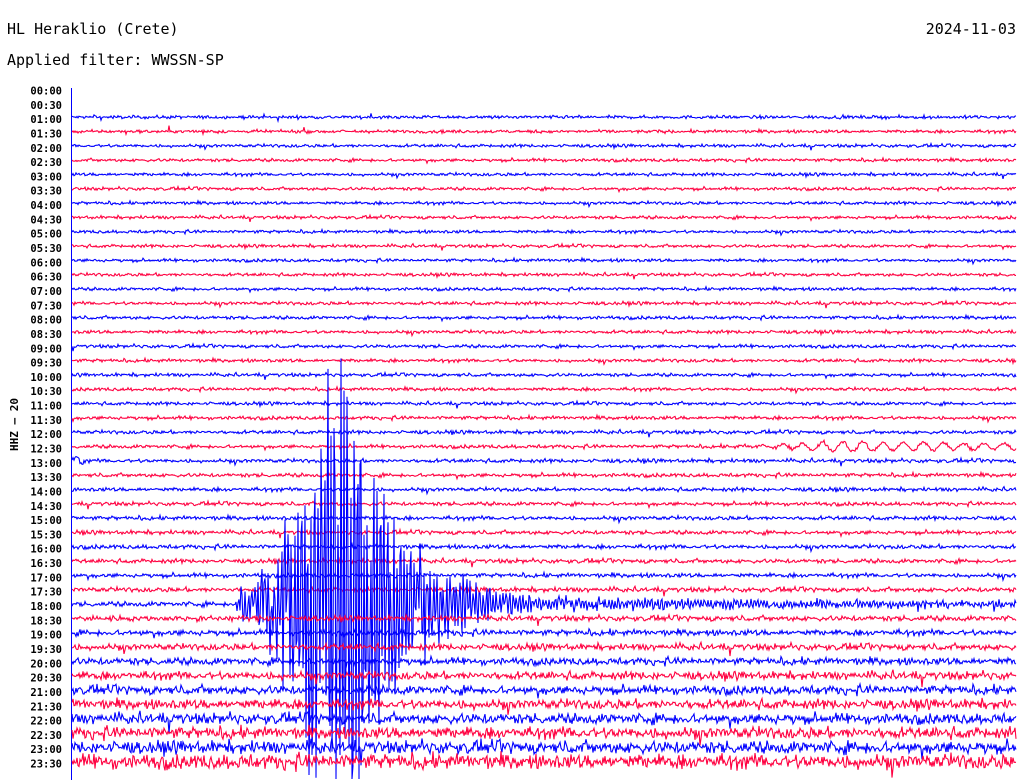  I want to click on time-tick-label: 06:30, so click(46, 278).